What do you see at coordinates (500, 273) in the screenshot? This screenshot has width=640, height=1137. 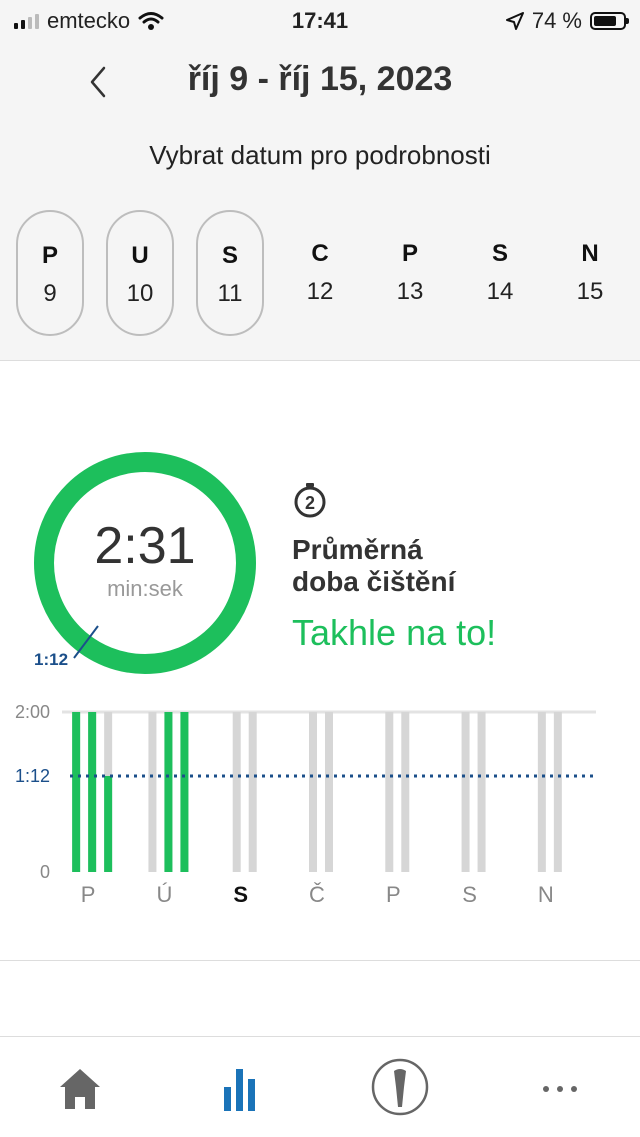 I see `day-sat: S 14` at bounding box center [500, 273].